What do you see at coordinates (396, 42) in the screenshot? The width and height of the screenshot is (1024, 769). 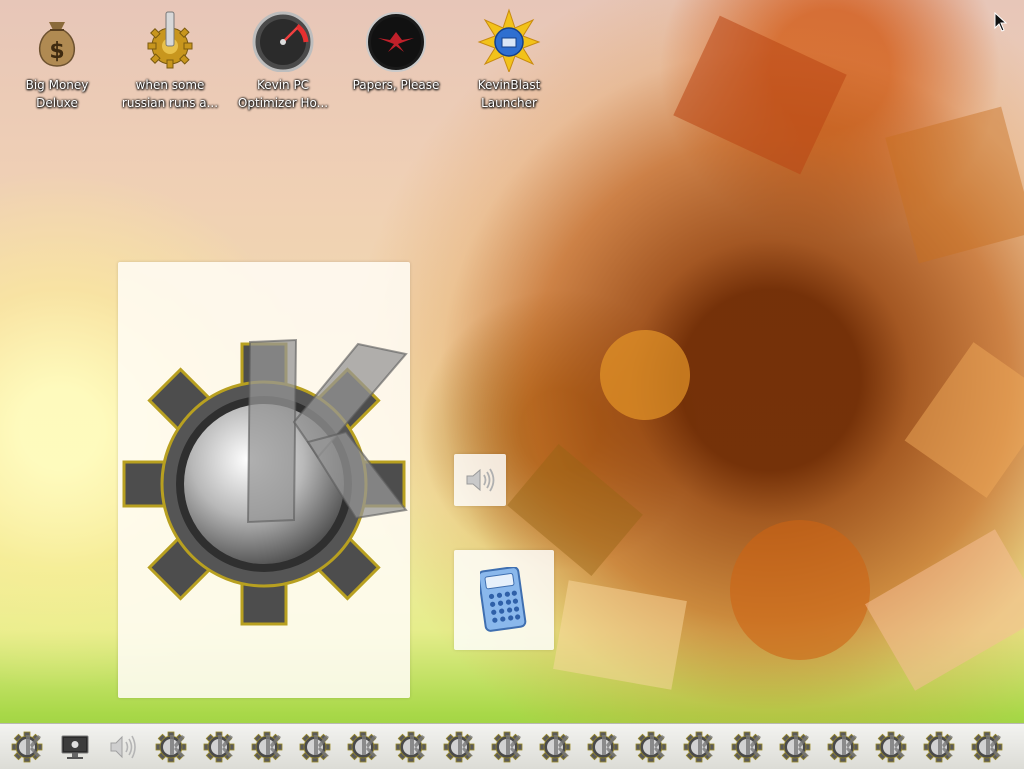 I see `eagle-emblem-icon` at bounding box center [396, 42].